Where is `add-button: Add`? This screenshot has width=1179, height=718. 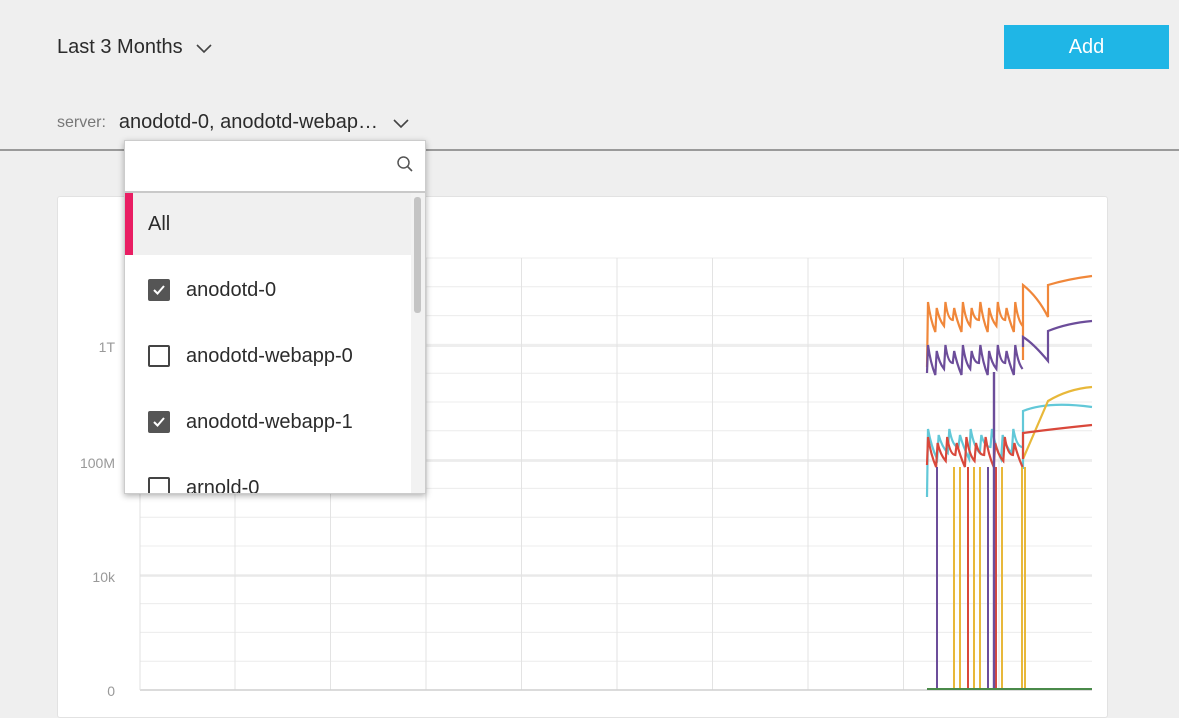 add-button: Add is located at coordinates (1086, 47).